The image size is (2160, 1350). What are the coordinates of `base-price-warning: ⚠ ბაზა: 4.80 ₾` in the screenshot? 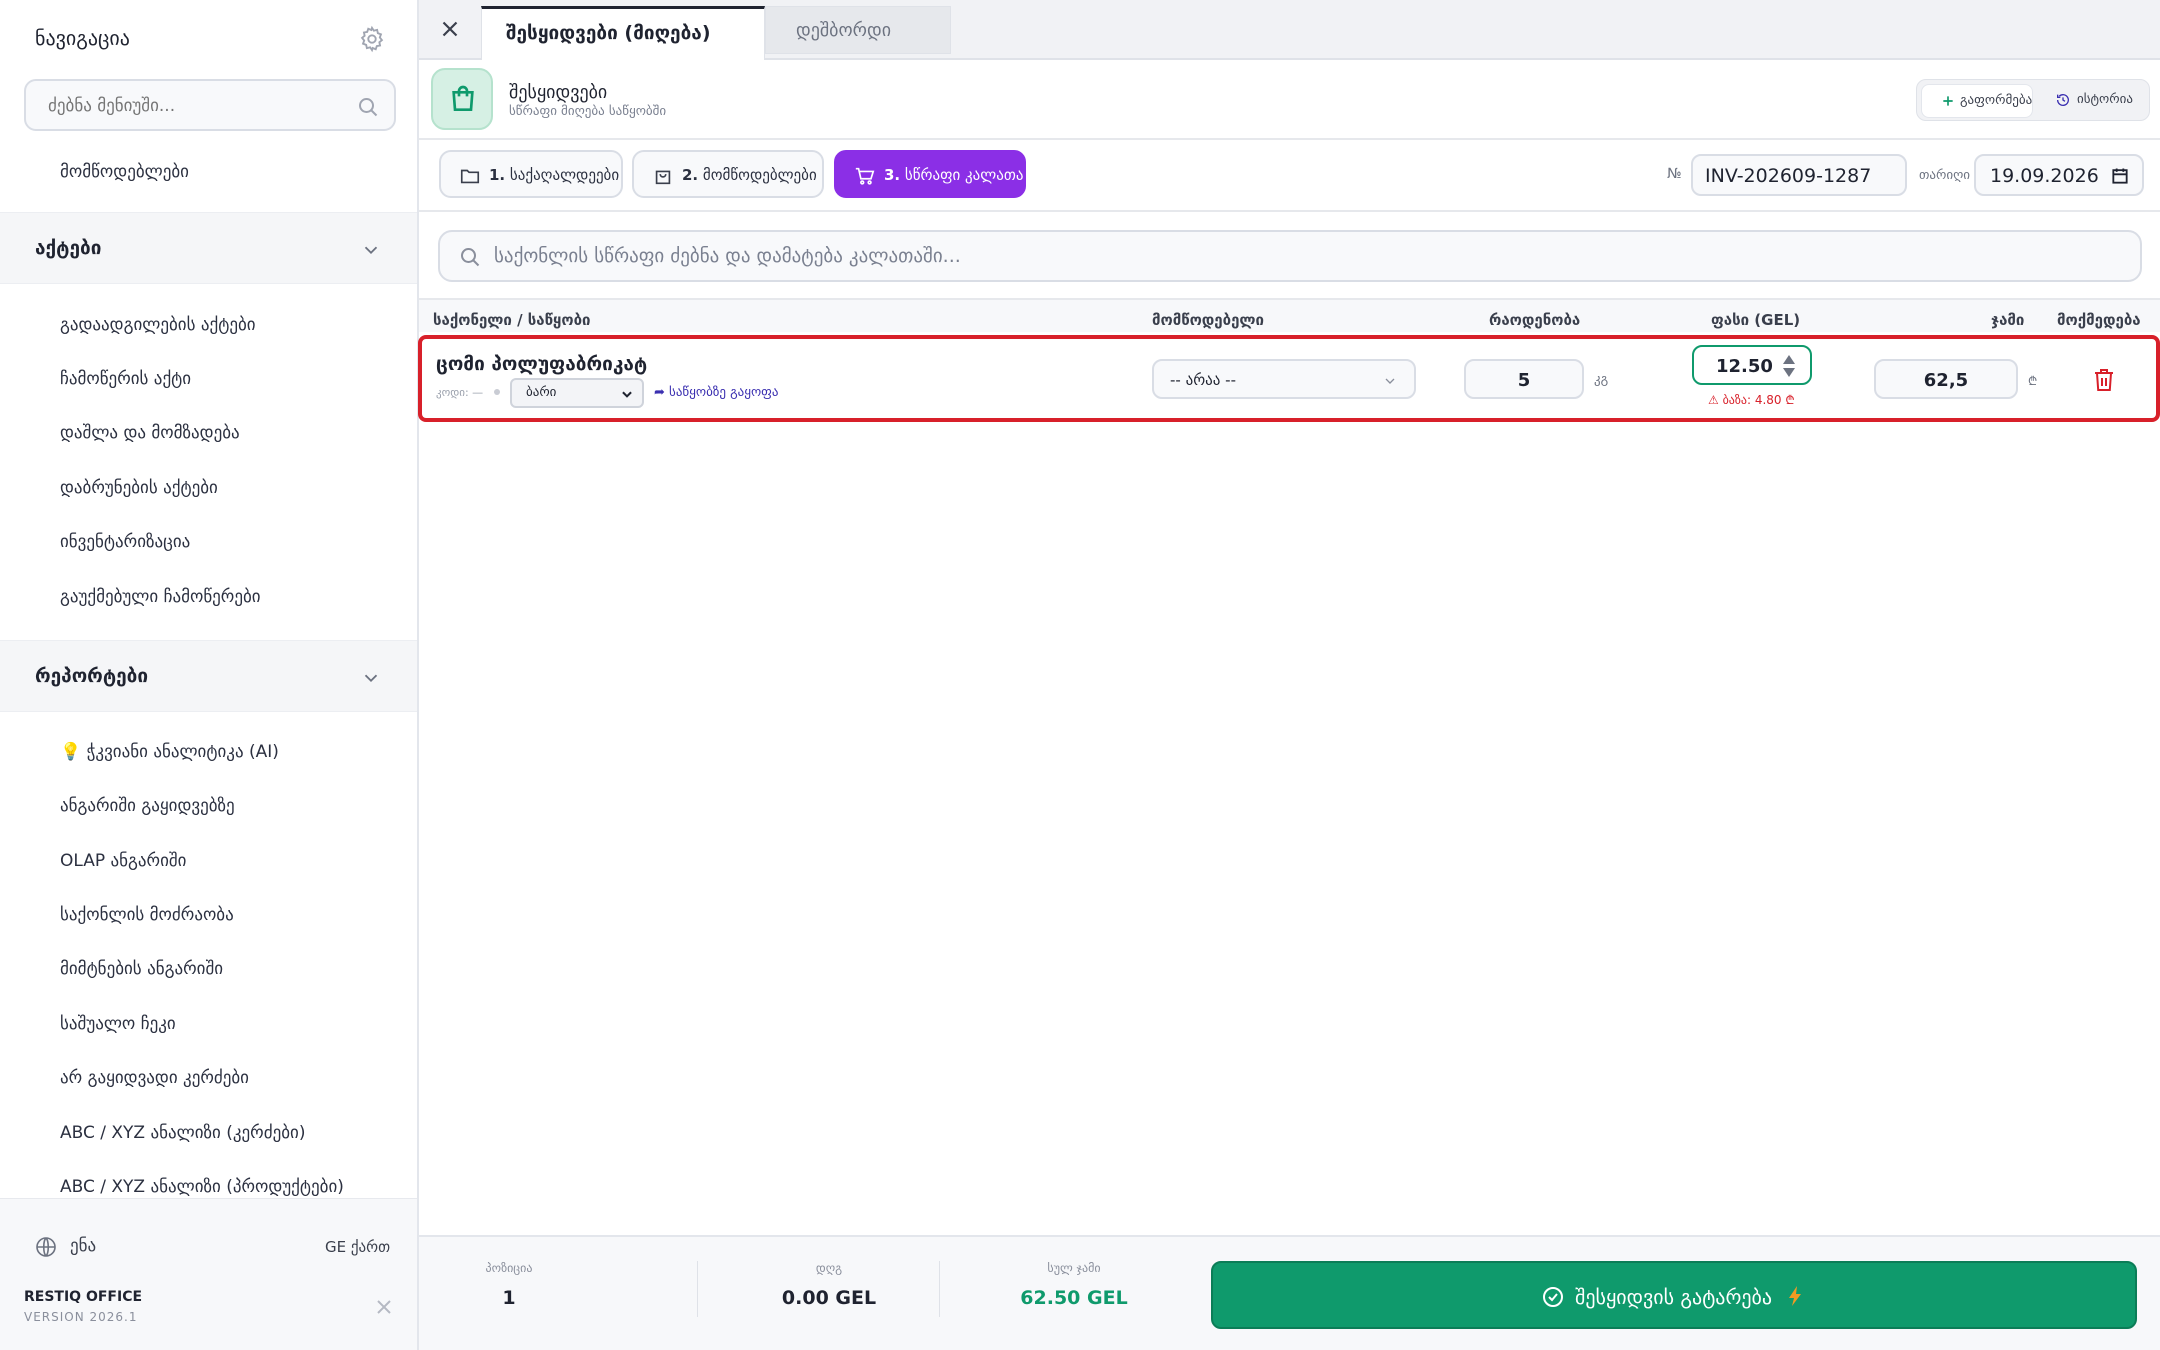 It's located at (1751, 400).